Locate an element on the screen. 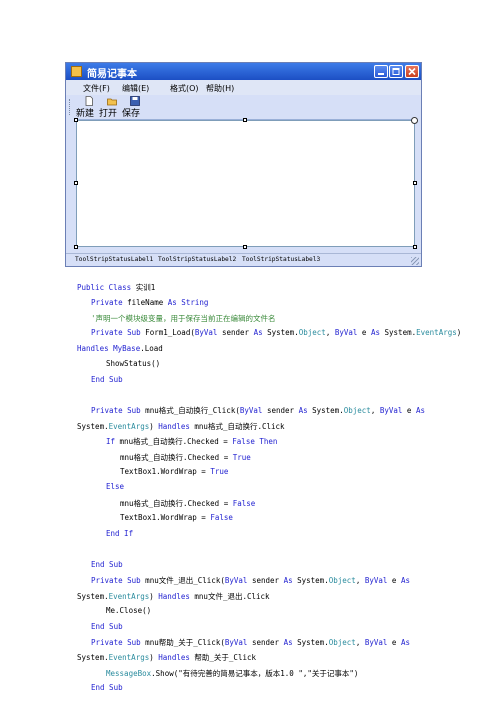 This screenshot has height=702, width=496. code-token: mnu文件_退出_Click( is located at coordinates (182, 580).